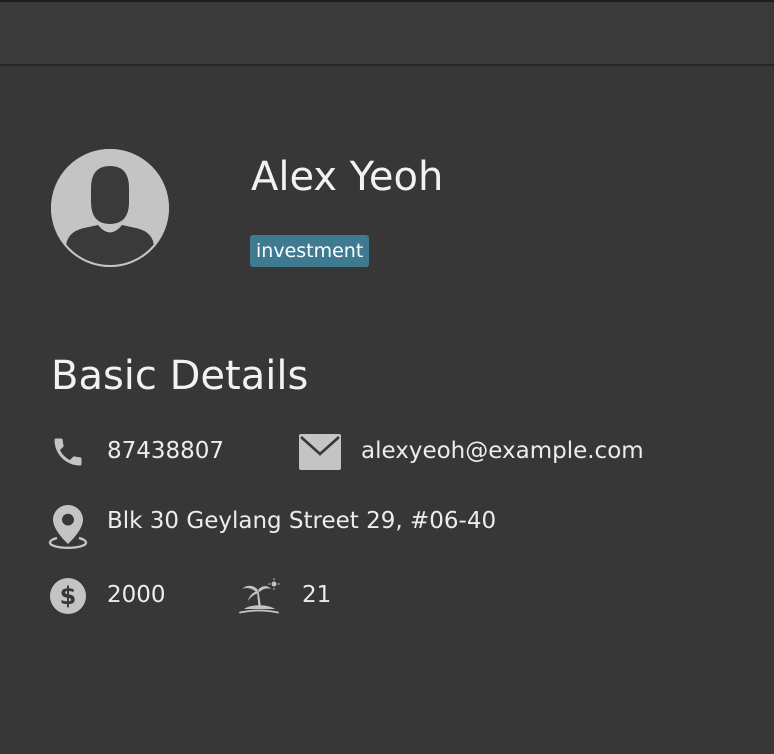  Describe the element at coordinates (136, 595) in the screenshot. I see `income-value: 2000` at that location.